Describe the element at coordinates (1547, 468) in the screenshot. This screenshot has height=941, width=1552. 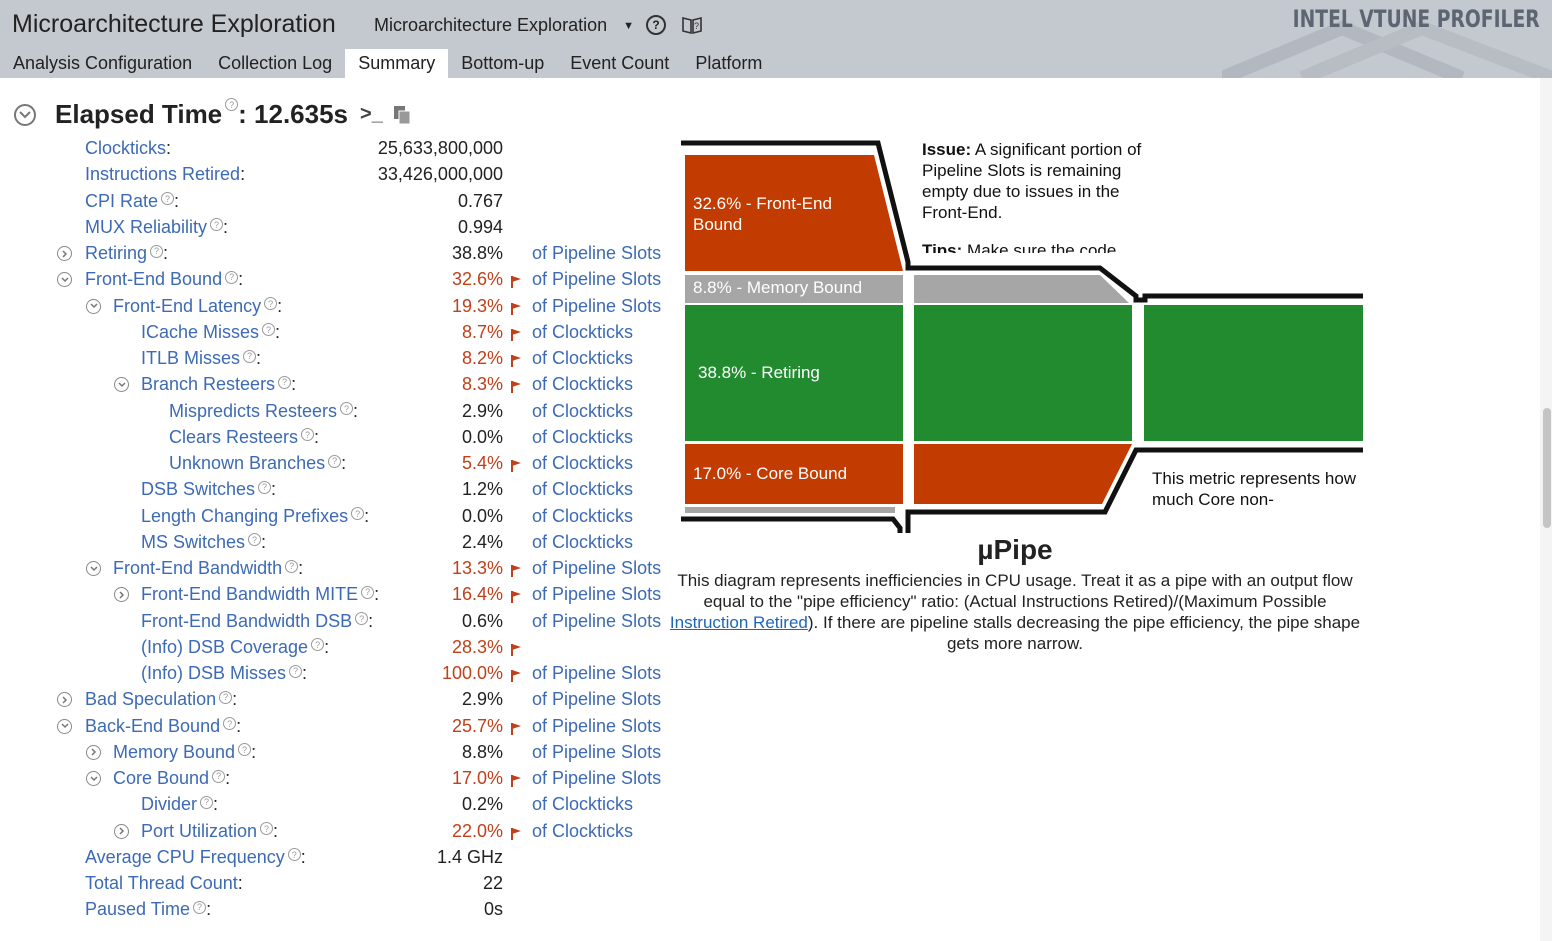
I see `scrollbar-thumb` at that location.